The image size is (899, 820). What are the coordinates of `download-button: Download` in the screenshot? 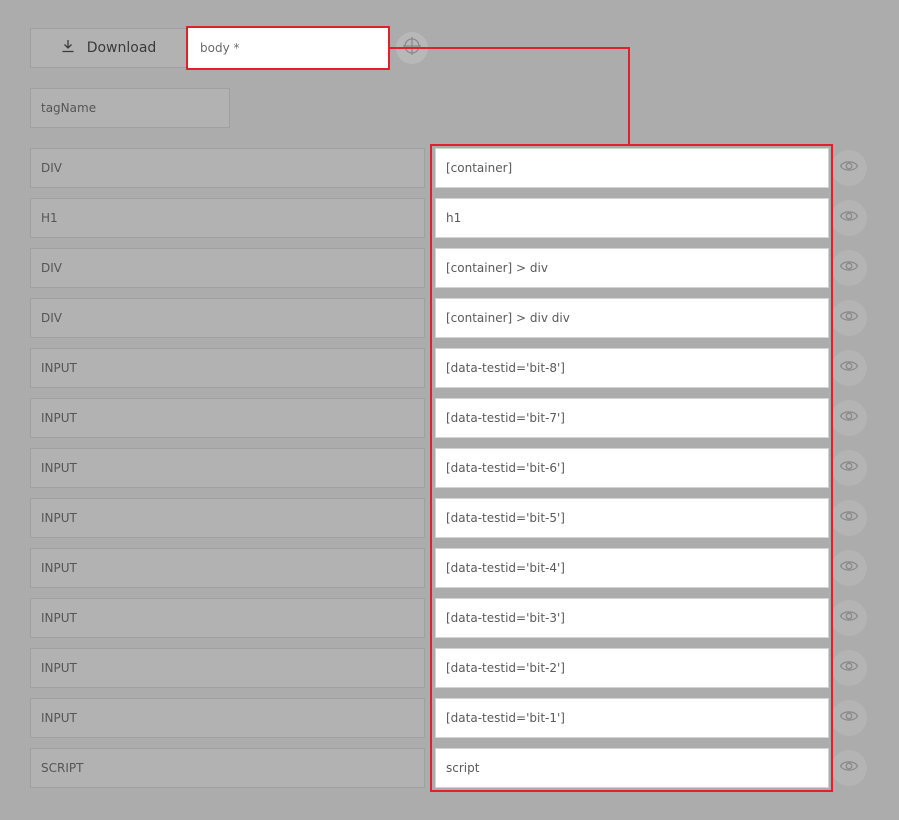 It's located at (108, 48).